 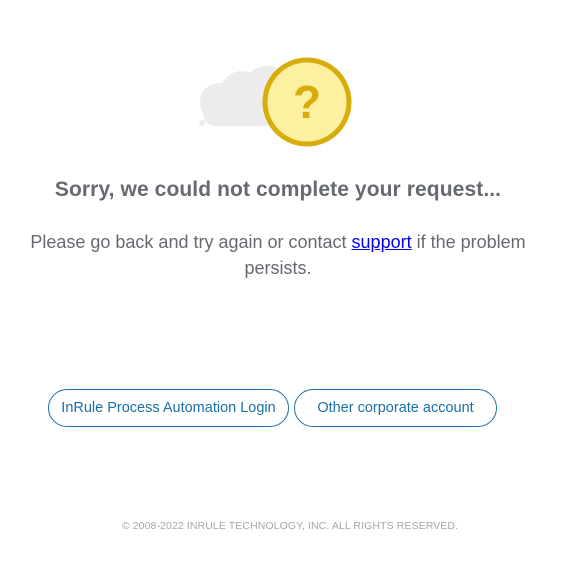 I want to click on support-link: support, so click(x=382, y=242).